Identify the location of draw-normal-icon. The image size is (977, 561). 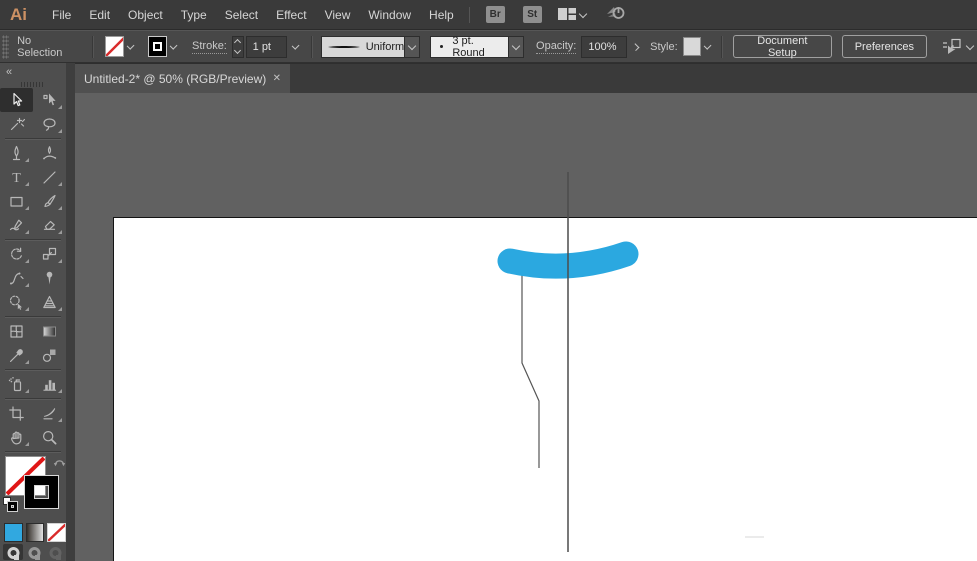
(13, 553).